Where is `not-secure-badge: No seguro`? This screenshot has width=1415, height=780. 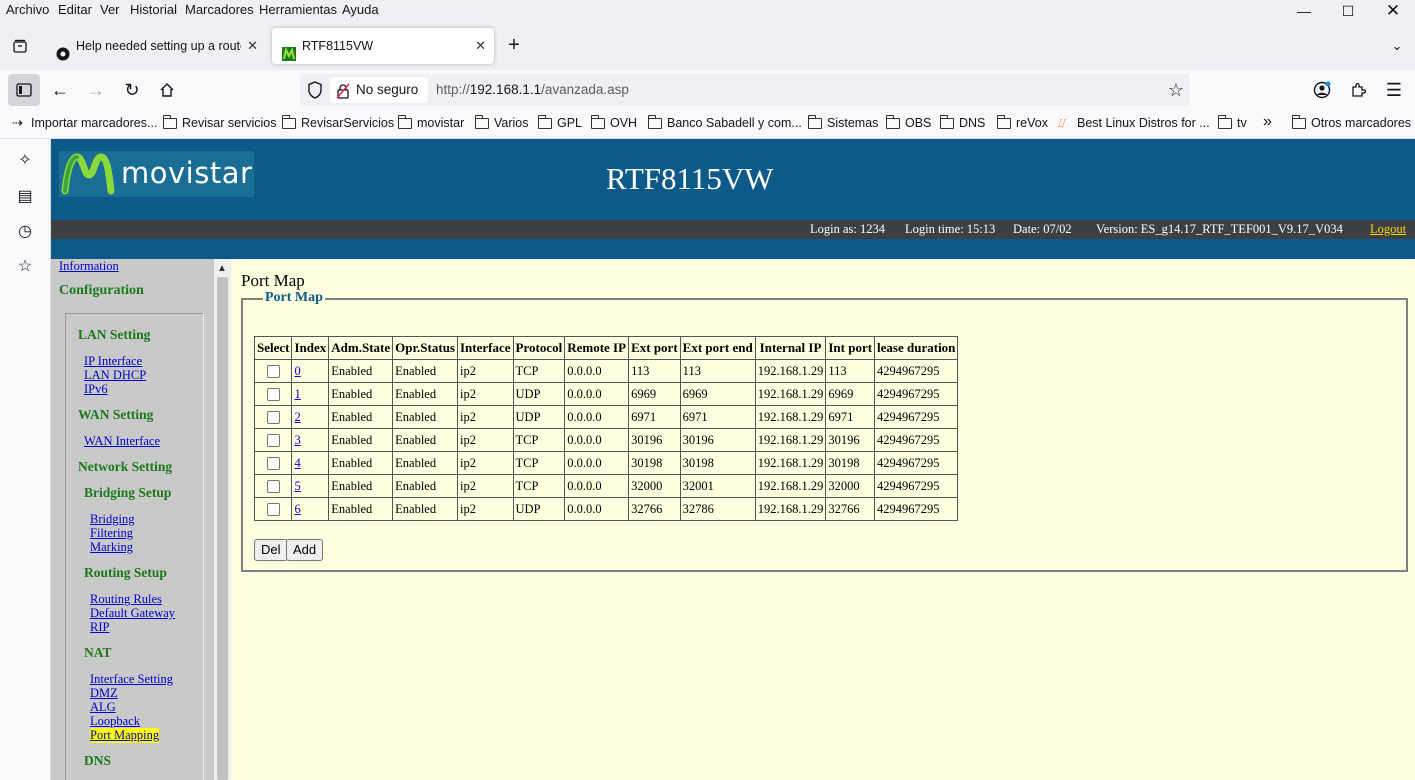 not-secure-badge: No seguro is located at coordinates (379, 90).